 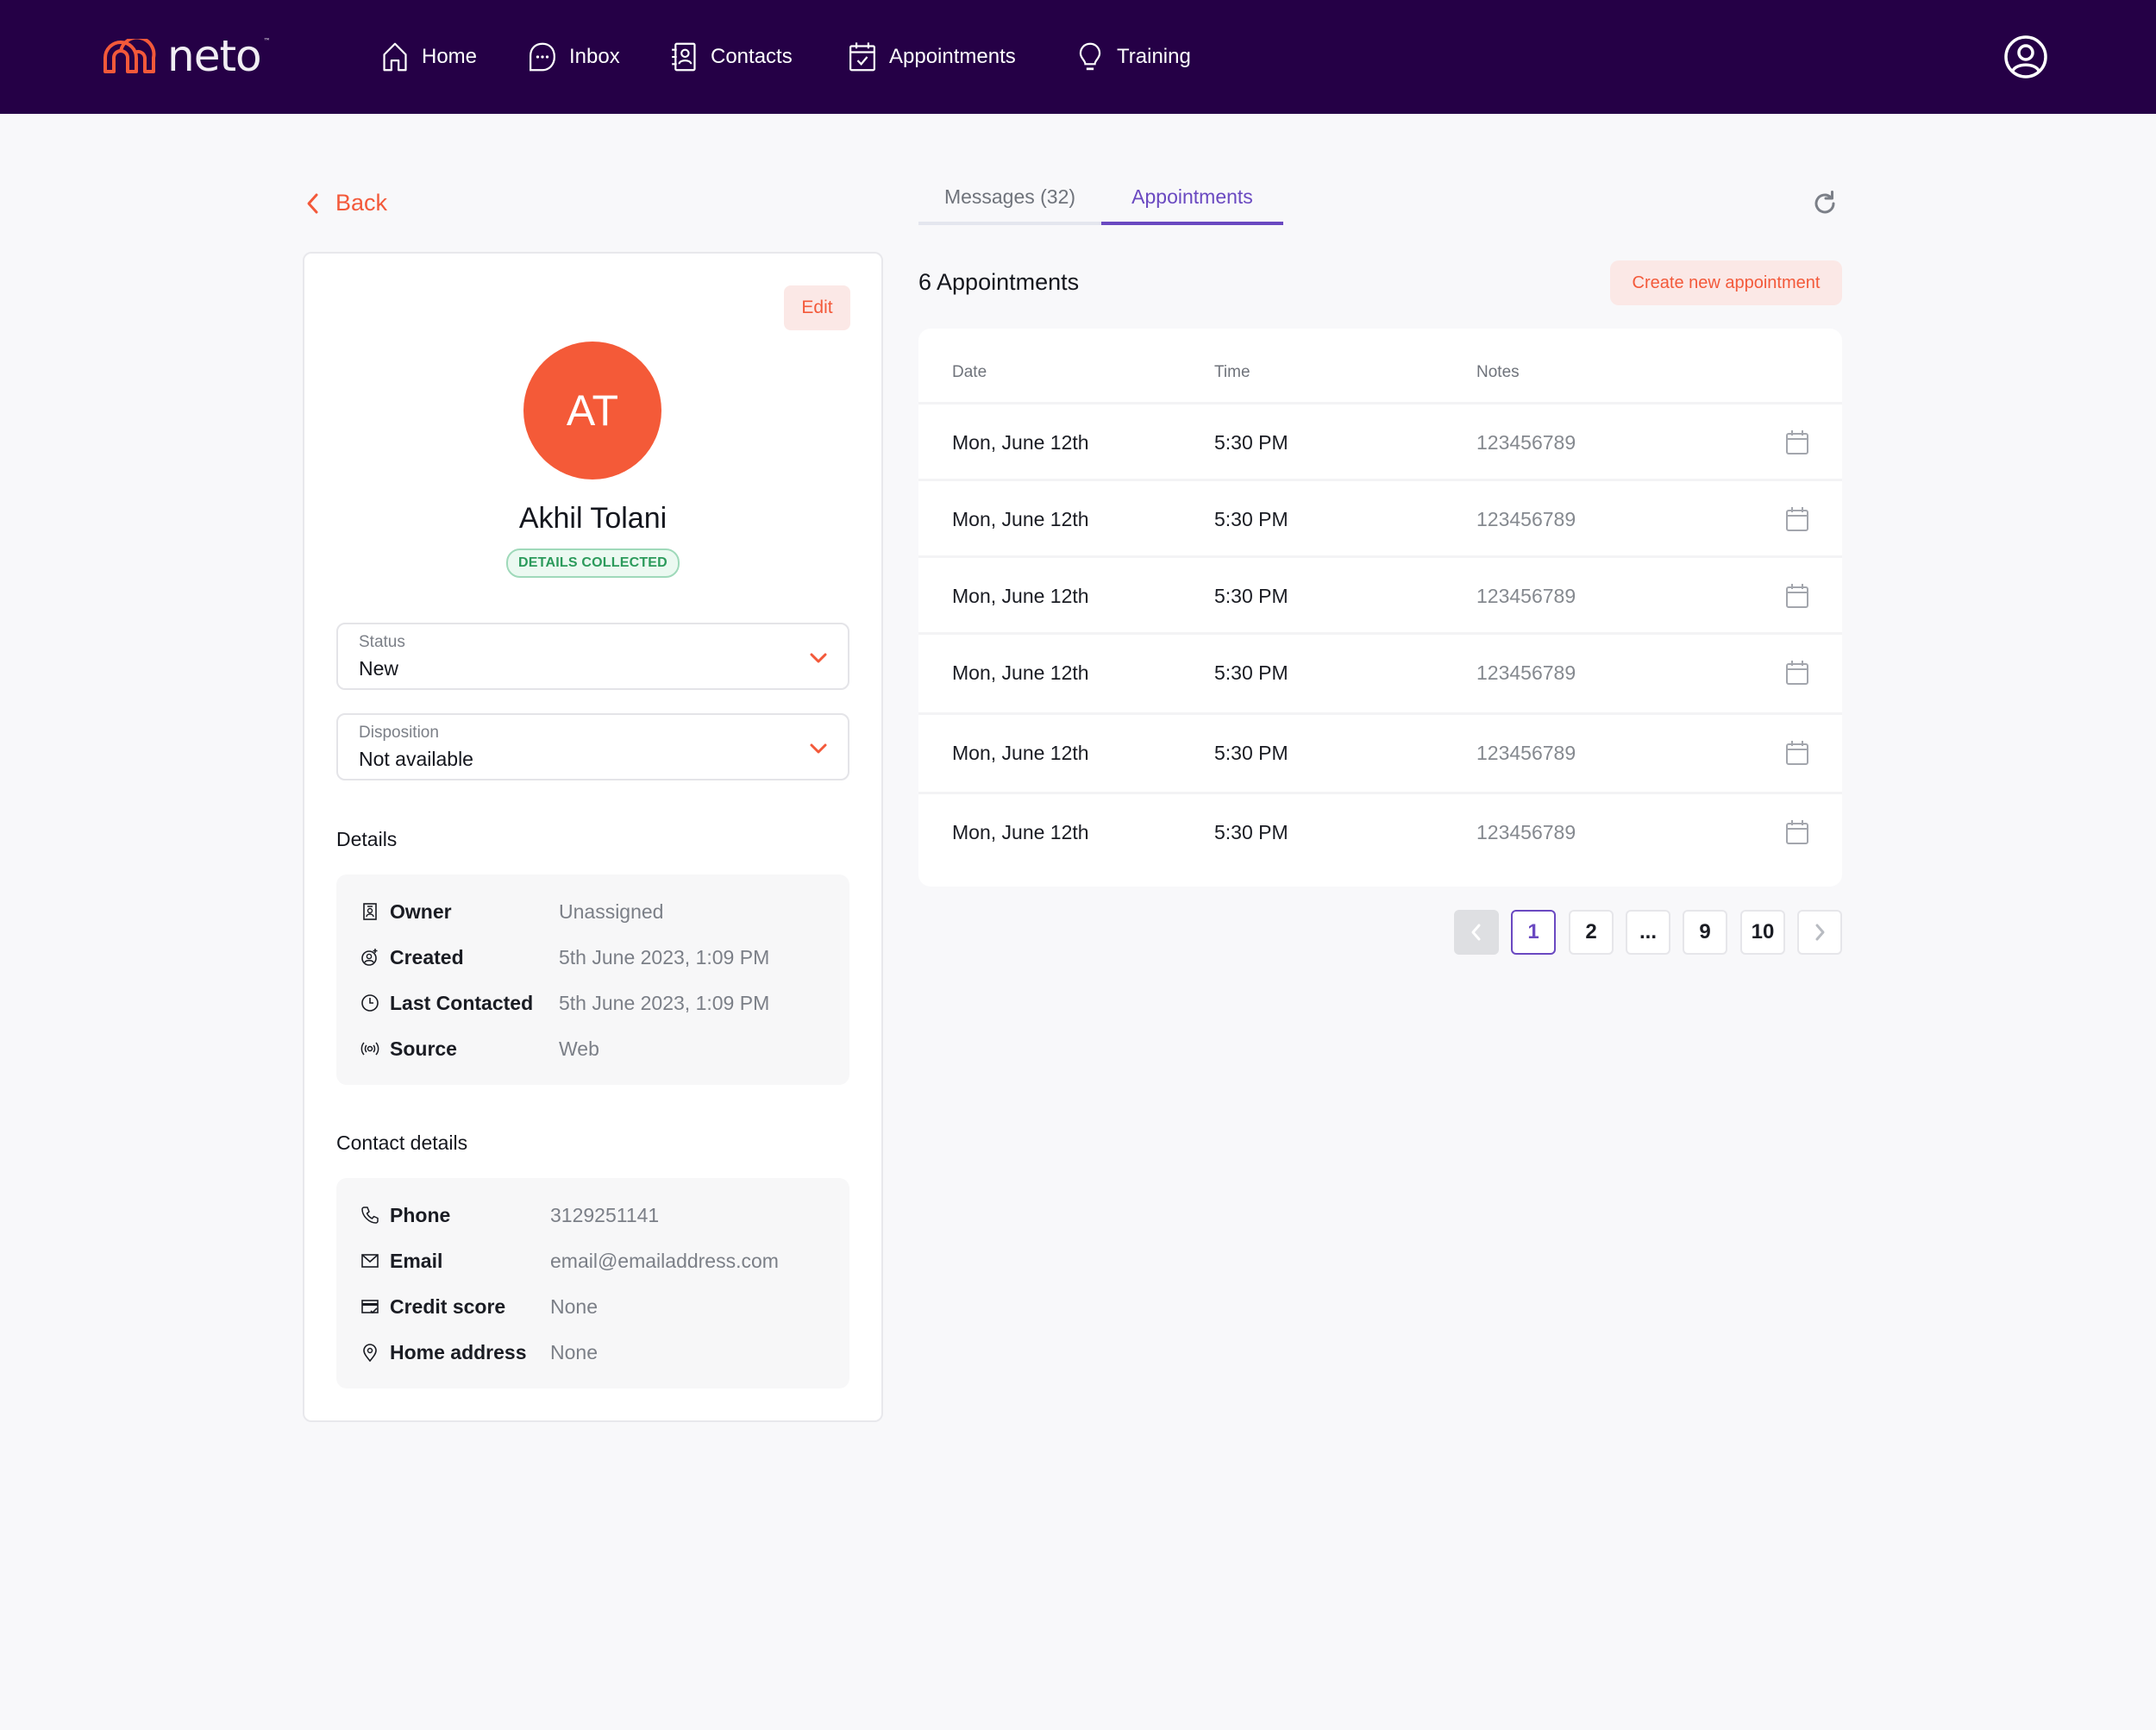 What do you see at coordinates (1533, 933) in the screenshot?
I see `page-button: 1` at bounding box center [1533, 933].